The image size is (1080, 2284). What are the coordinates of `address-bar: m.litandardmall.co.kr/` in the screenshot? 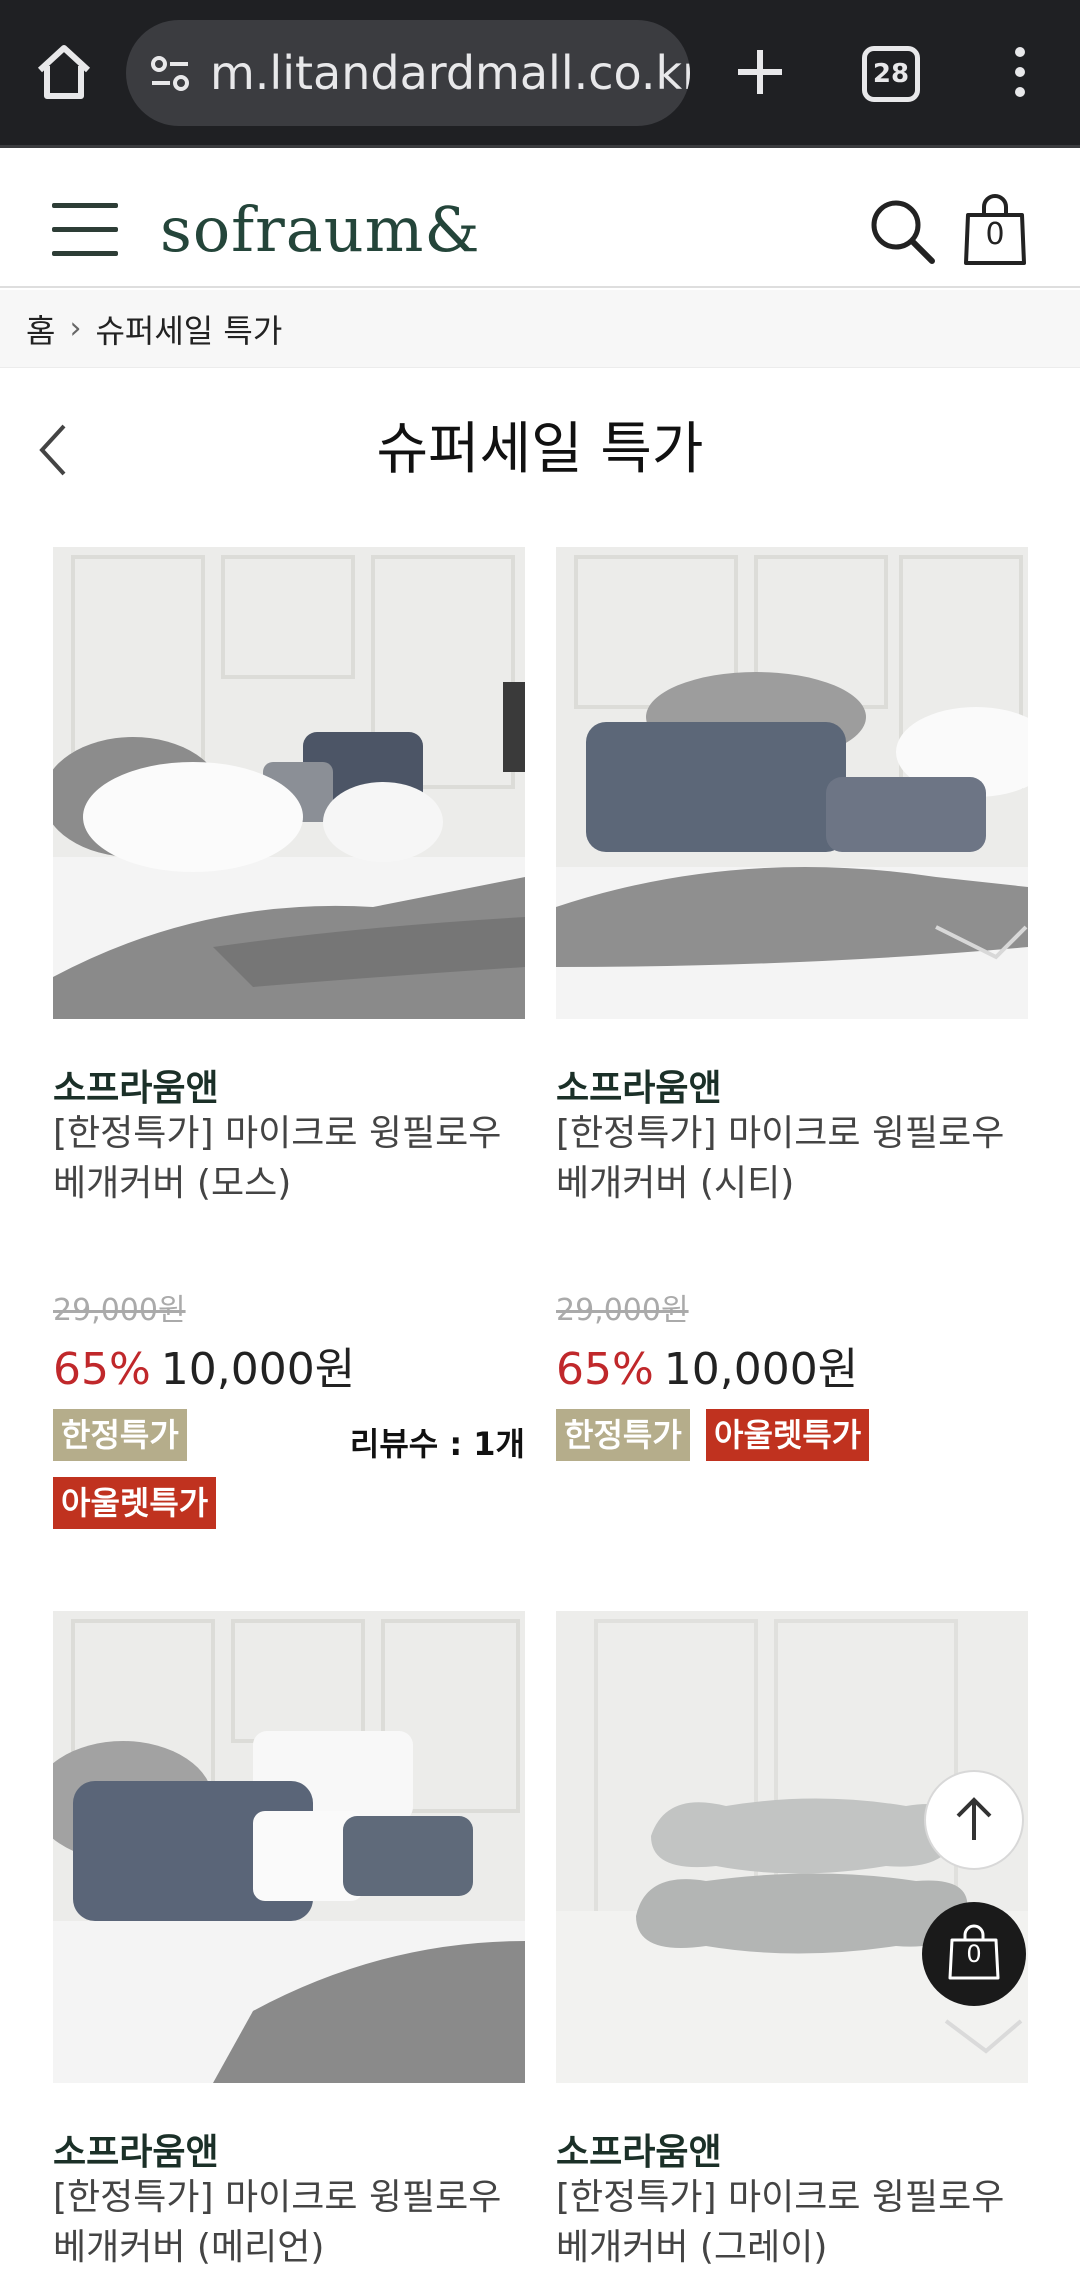 It's located at (408, 73).